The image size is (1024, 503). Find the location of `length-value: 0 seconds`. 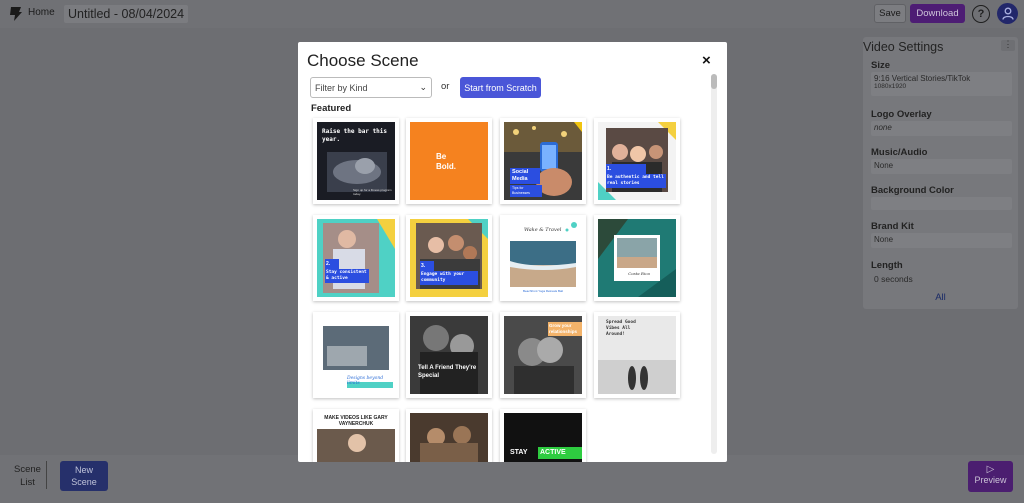

length-value: 0 seconds is located at coordinates (893, 279).